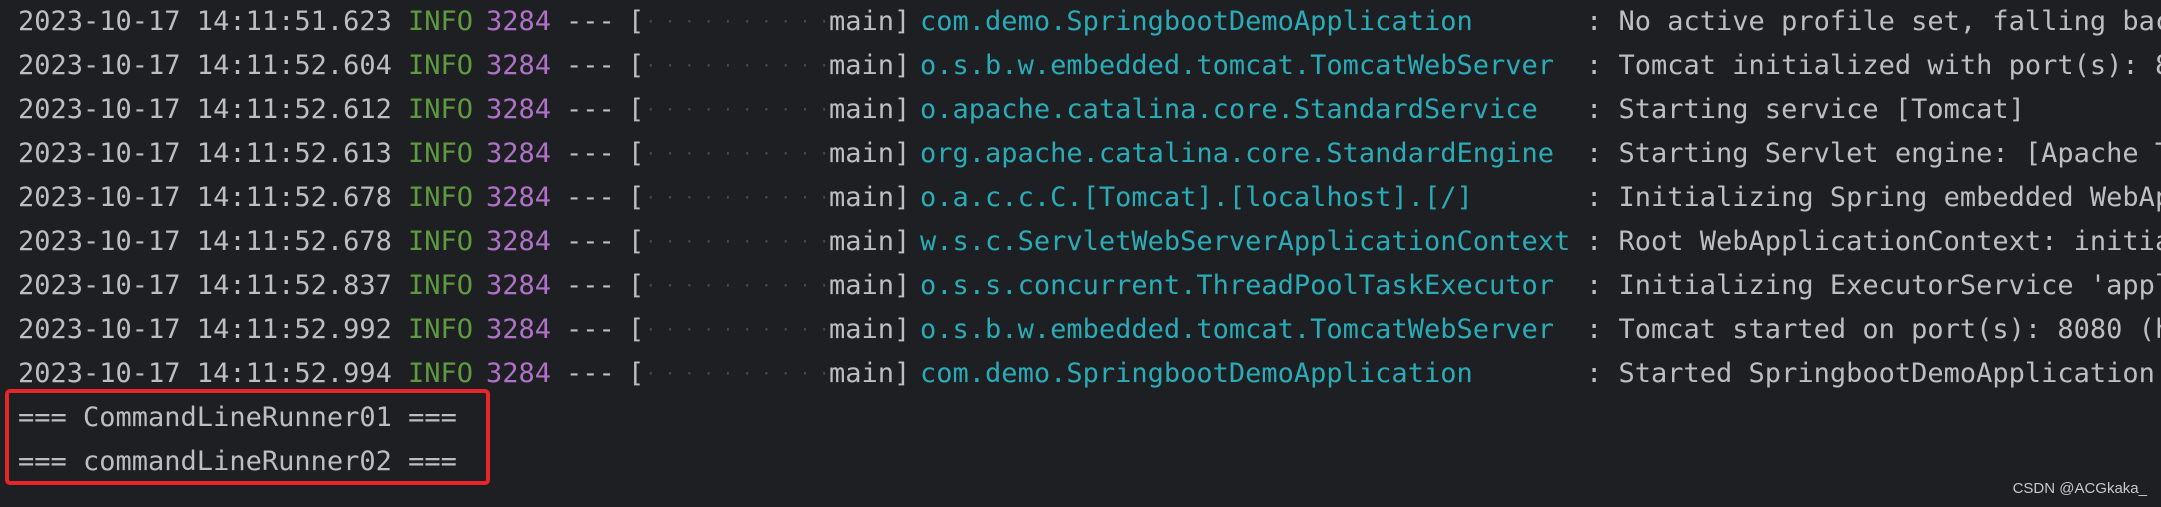 The width and height of the screenshot is (2161, 507). I want to click on watermark: CSDN @ACGkaka_, so click(2079, 488).